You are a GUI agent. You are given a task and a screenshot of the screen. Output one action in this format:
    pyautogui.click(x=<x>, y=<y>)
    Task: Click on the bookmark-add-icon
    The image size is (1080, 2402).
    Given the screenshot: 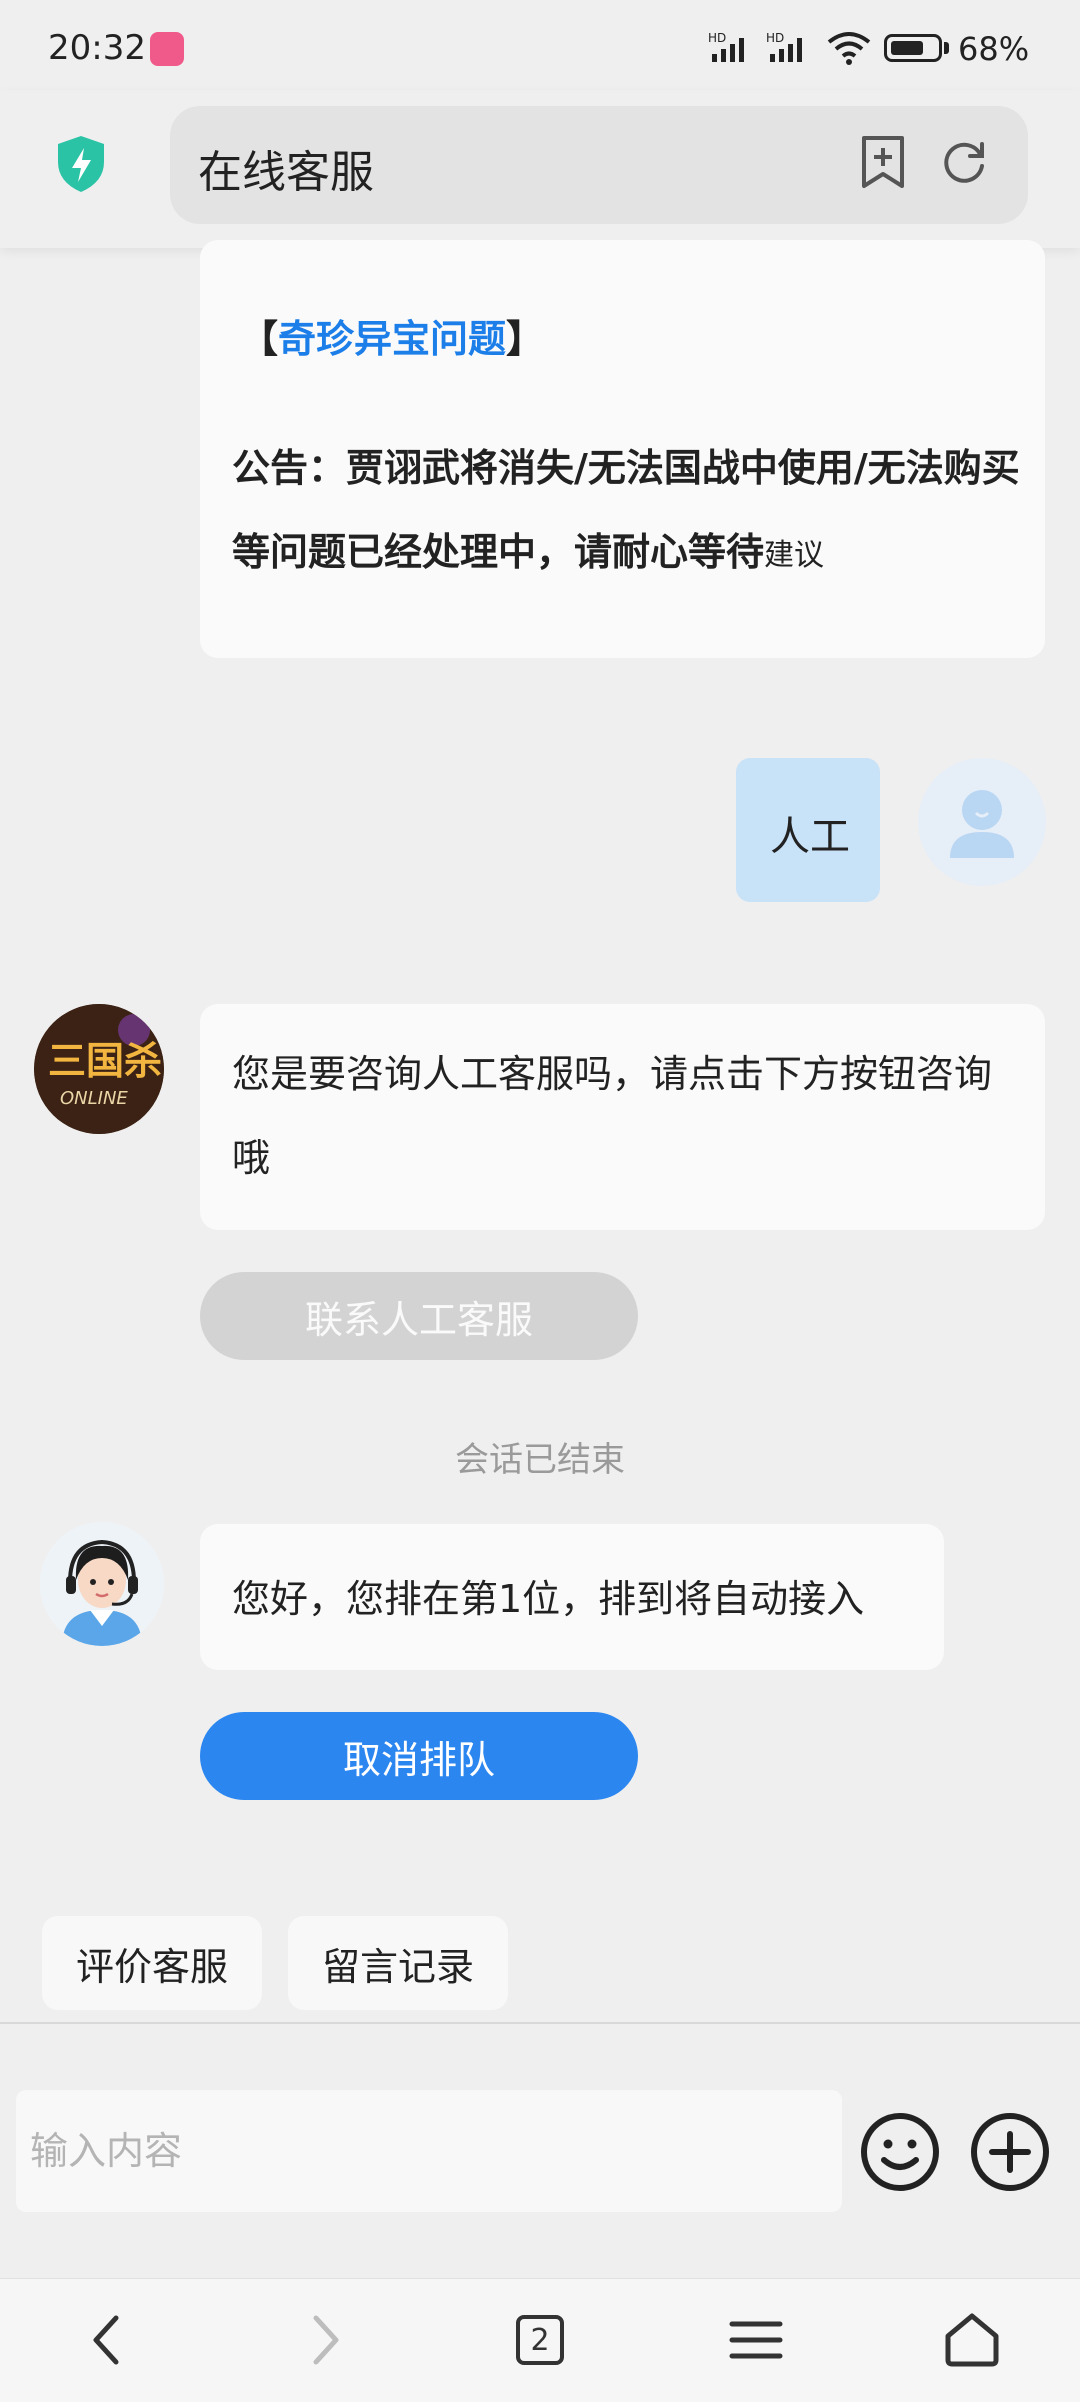 What is the action you would take?
    pyautogui.click(x=883, y=162)
    